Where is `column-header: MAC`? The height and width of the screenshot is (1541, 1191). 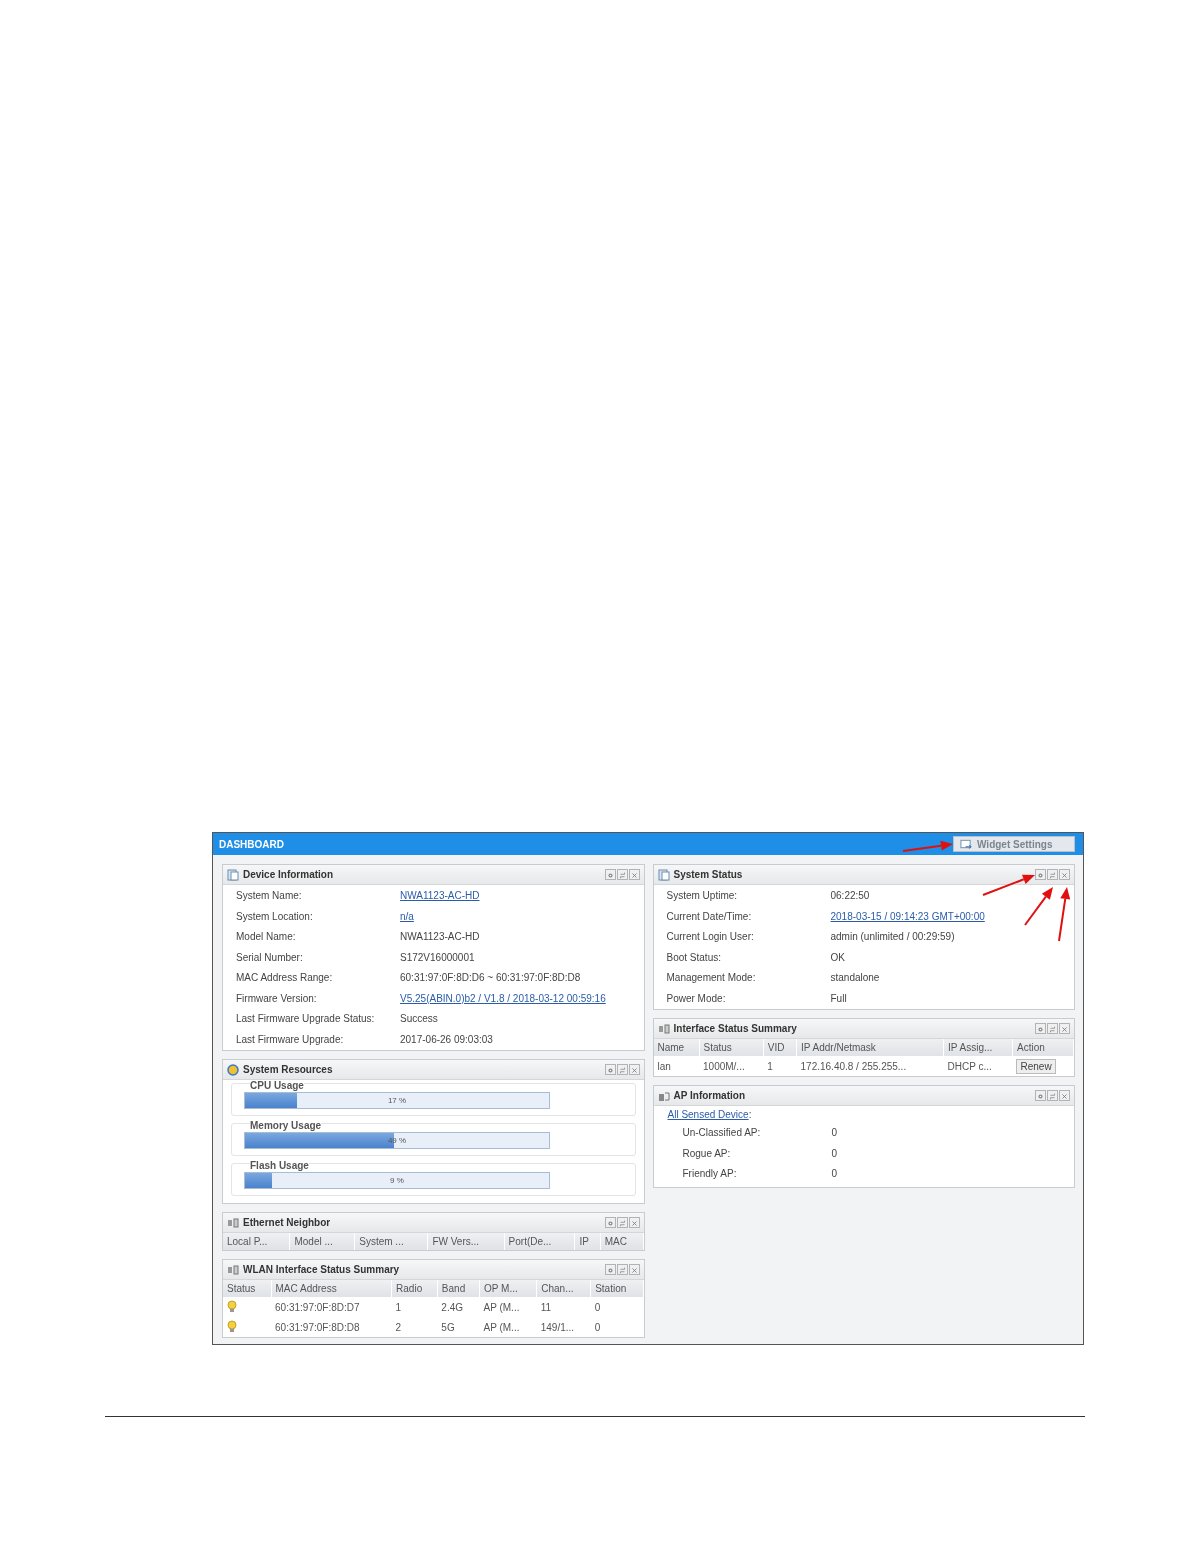
column-header: MAC is located at coordinates (621, 1241).